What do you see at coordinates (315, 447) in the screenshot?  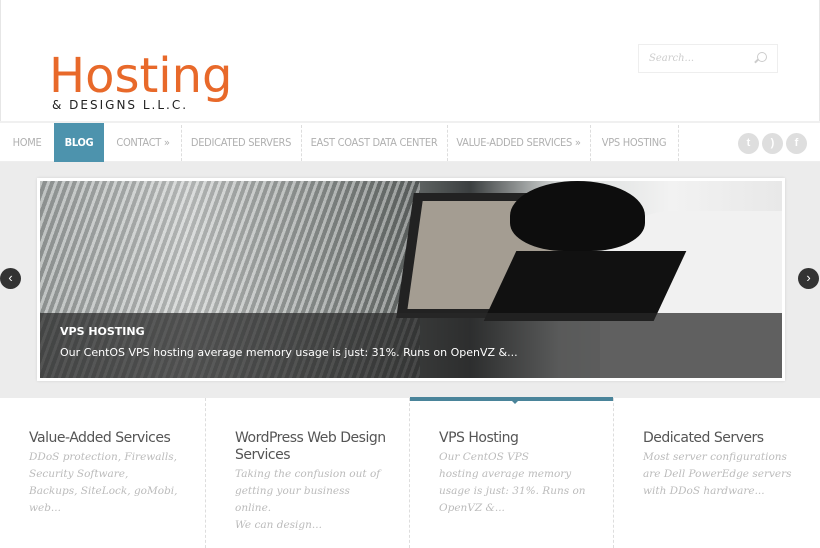 I see `feature-title: WordPress Web Design Services` at bounding box center [315, 447].